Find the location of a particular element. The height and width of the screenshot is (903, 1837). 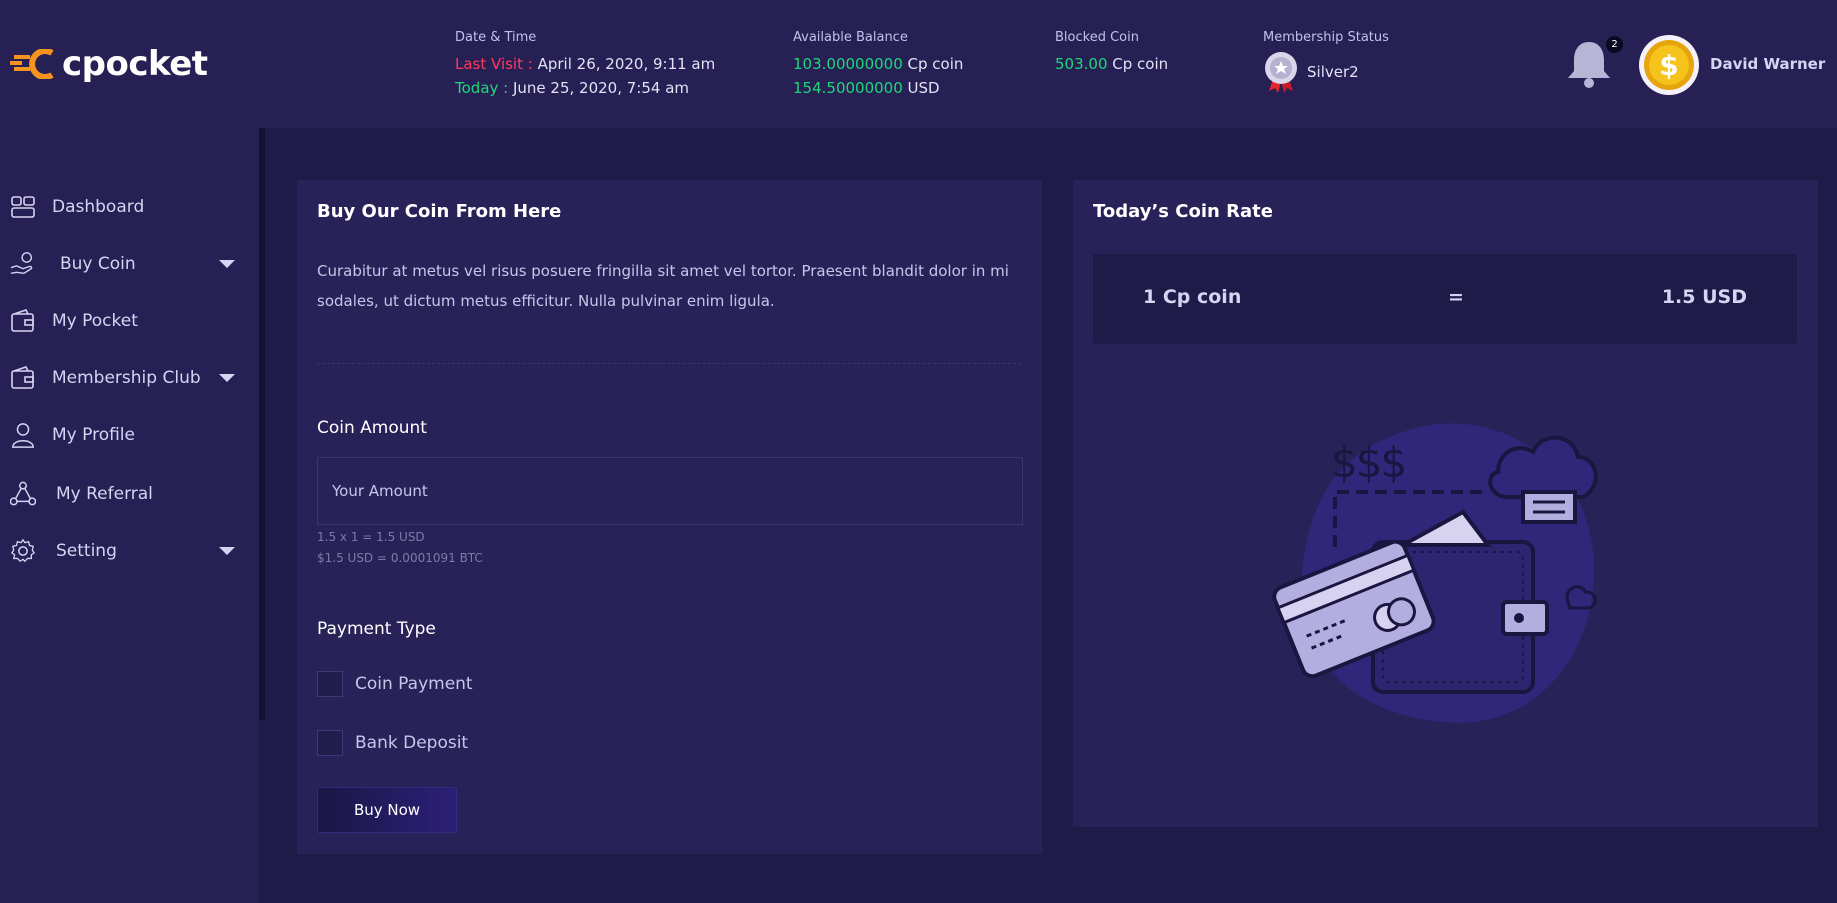

logo-speed-icon is located at coordinates (32, 64).